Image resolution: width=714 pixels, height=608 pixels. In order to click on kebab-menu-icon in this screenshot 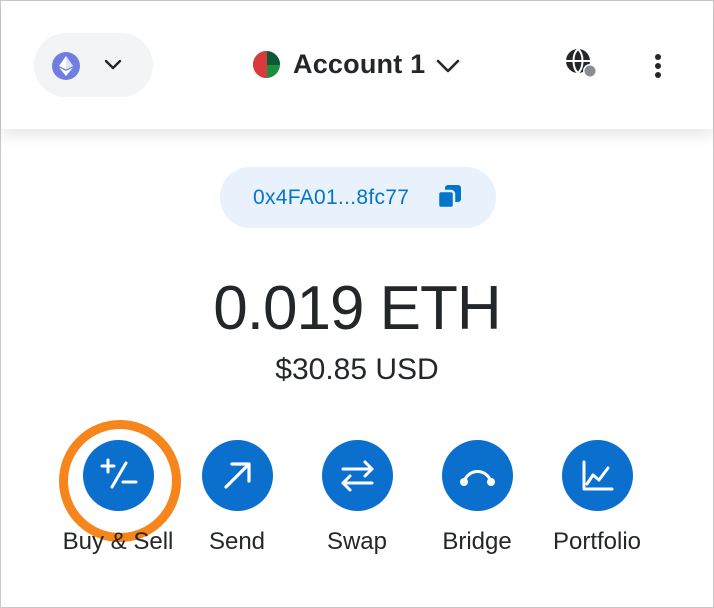, I will do `click(658, 66)`.